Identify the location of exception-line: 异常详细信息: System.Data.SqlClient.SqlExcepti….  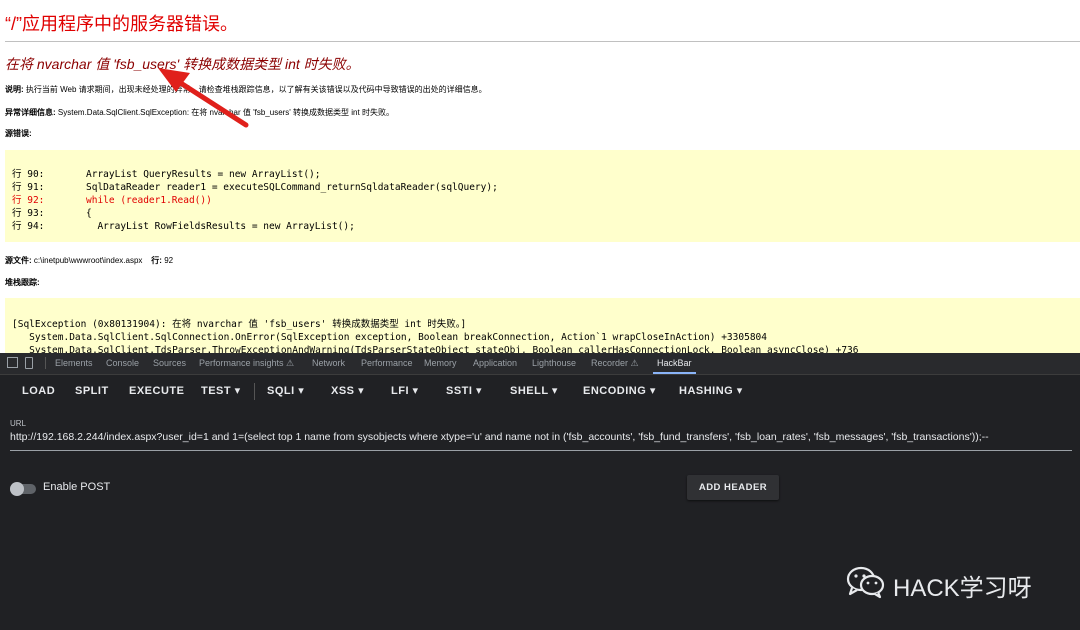
(199, 112).